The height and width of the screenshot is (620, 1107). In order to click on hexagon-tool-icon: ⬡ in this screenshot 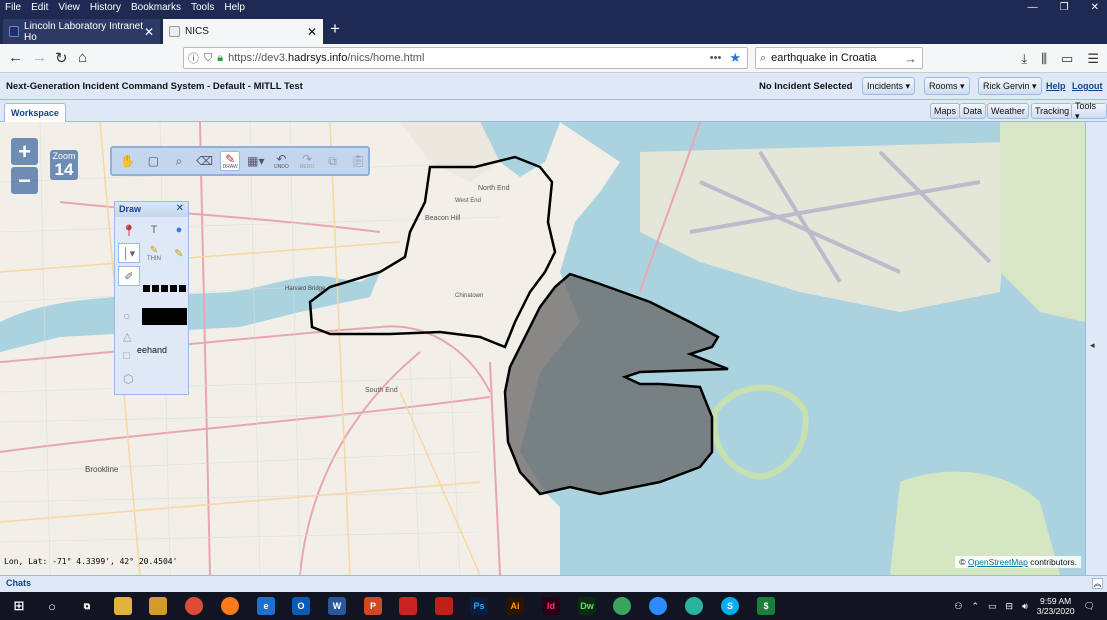, I will do `click(128, 379)`.